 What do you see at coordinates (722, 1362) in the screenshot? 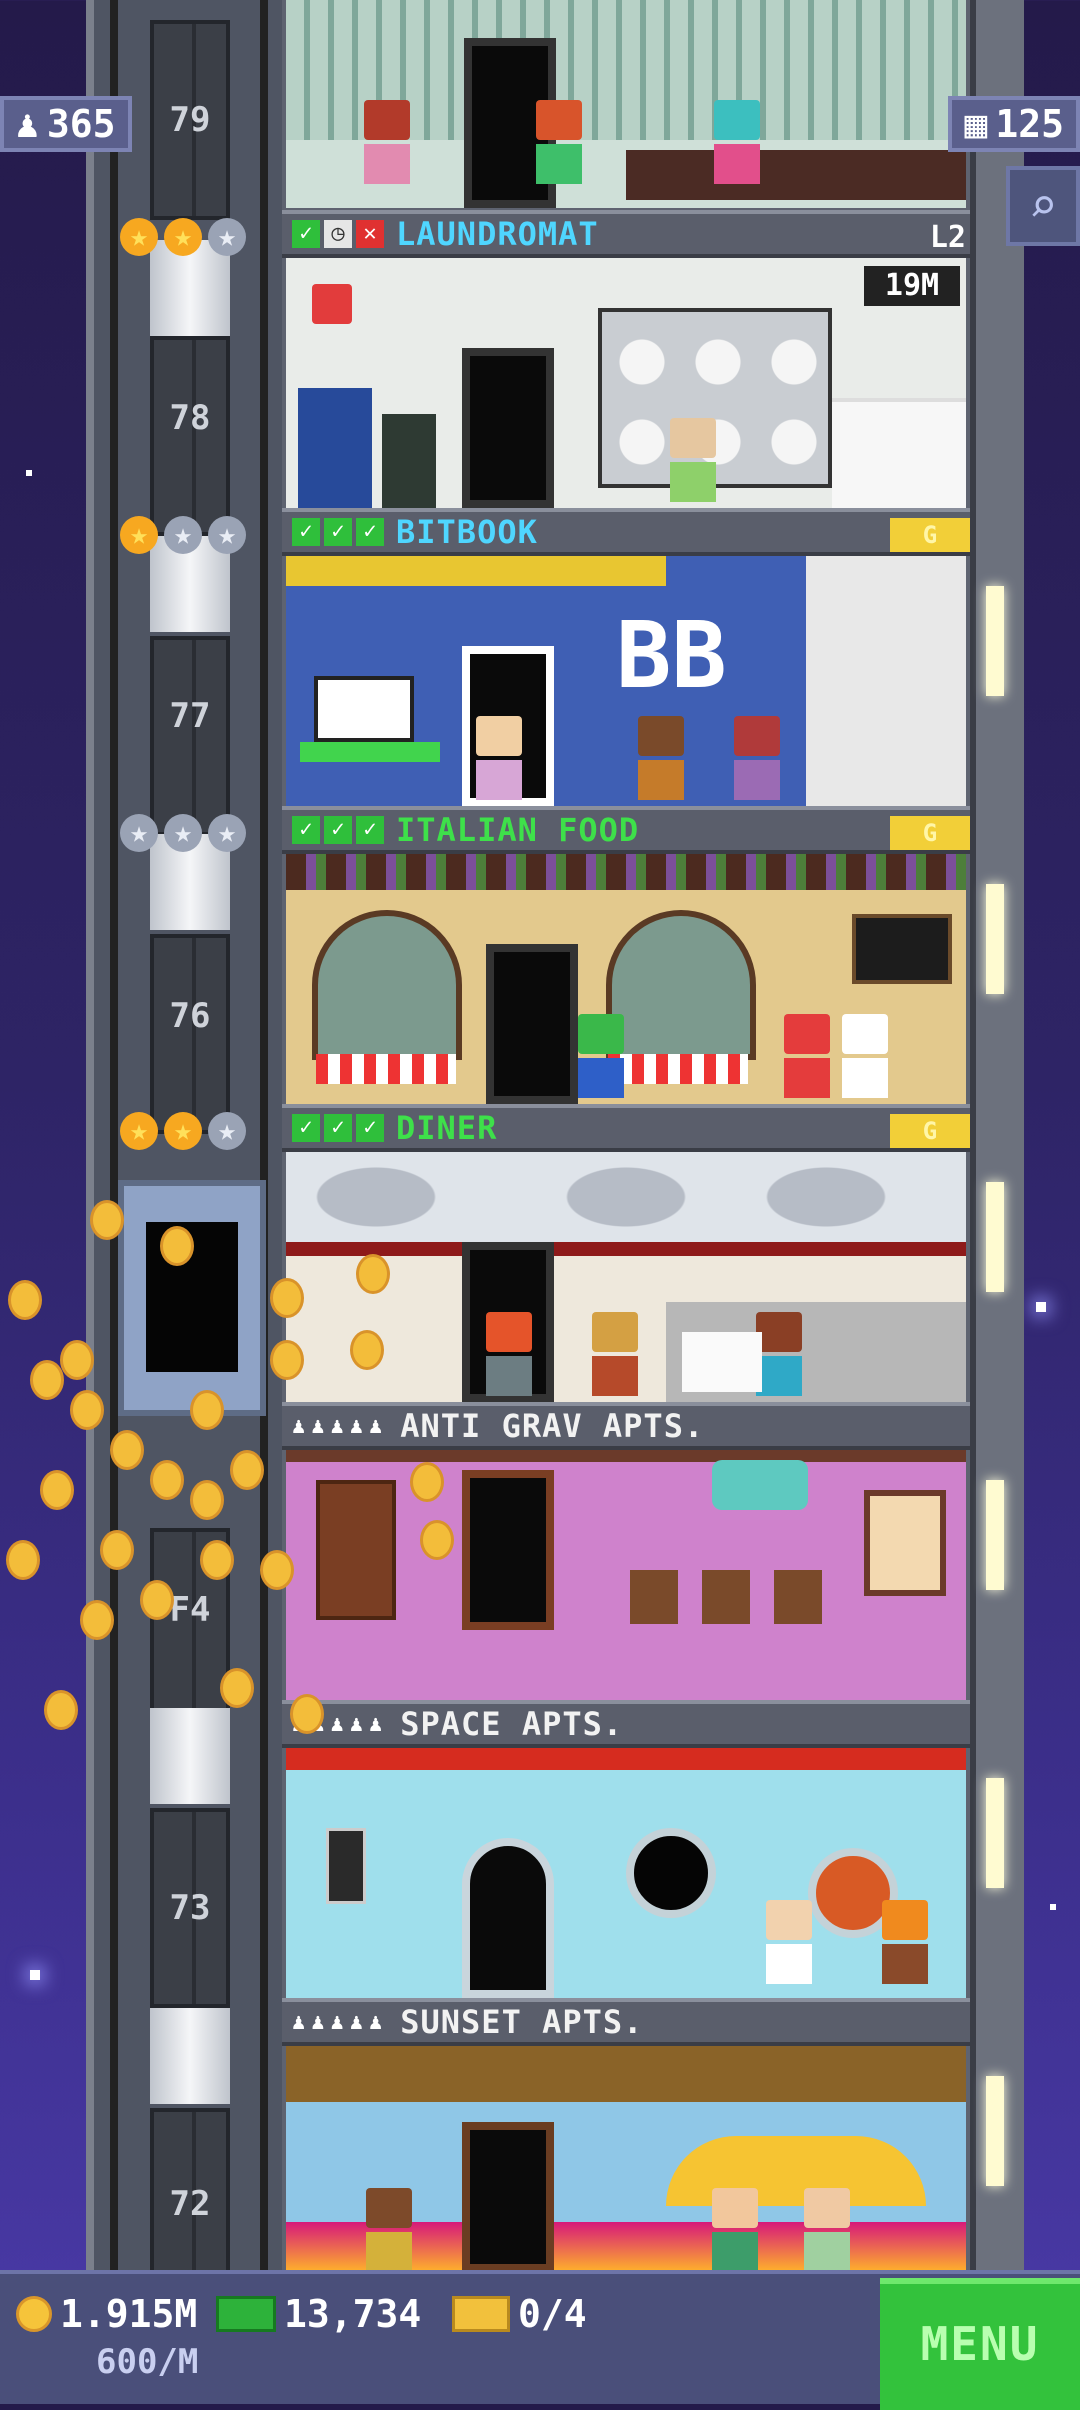
I see `dog` at bounding box center [722, 1362].